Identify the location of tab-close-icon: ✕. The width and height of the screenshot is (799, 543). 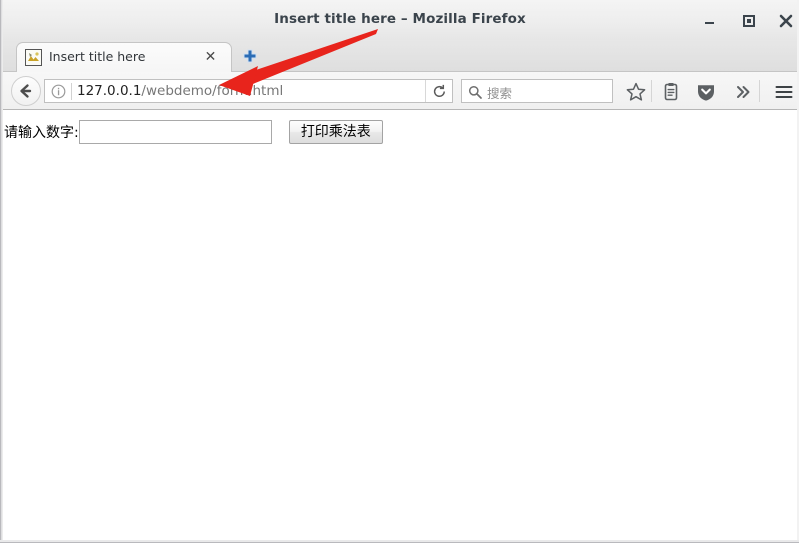
(210, 57).